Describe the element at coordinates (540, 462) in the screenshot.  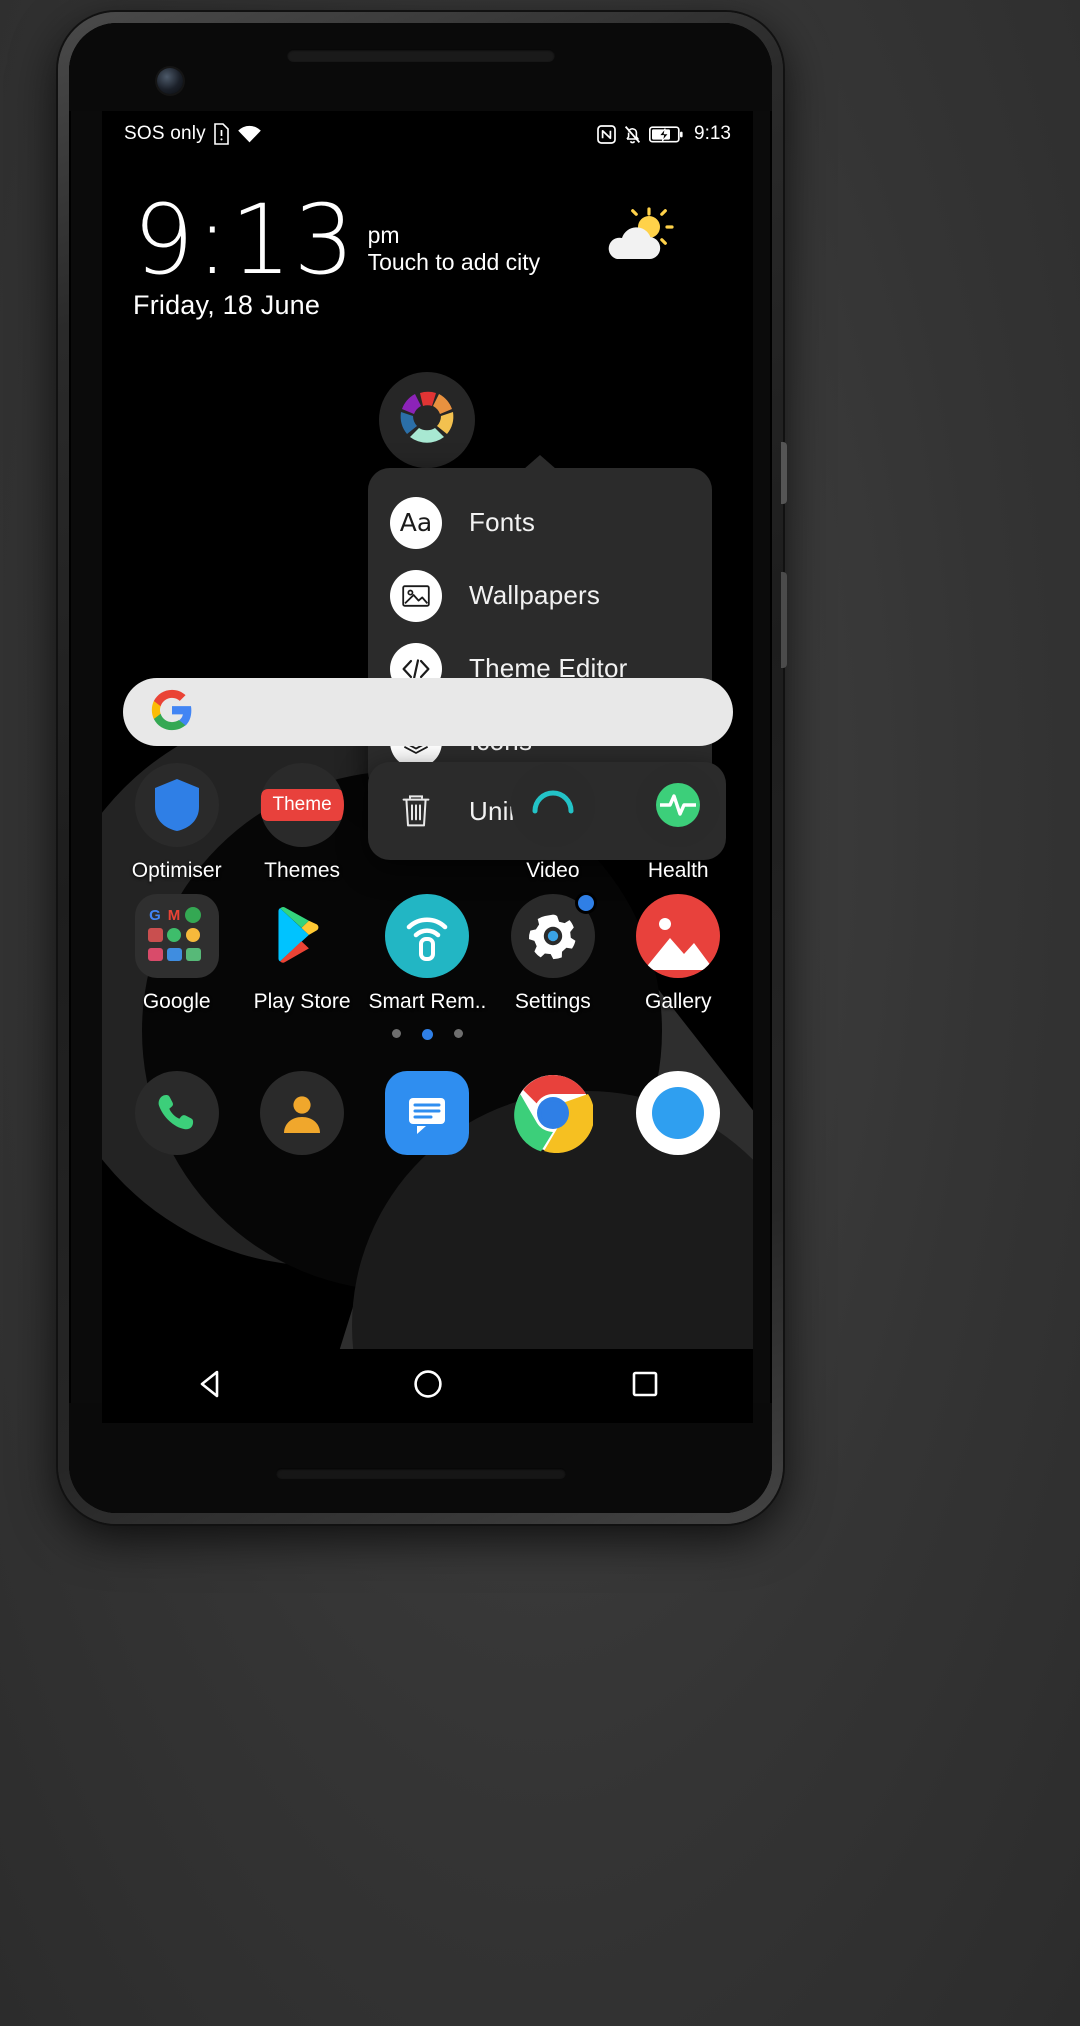
I see `popup-caret` at that location.